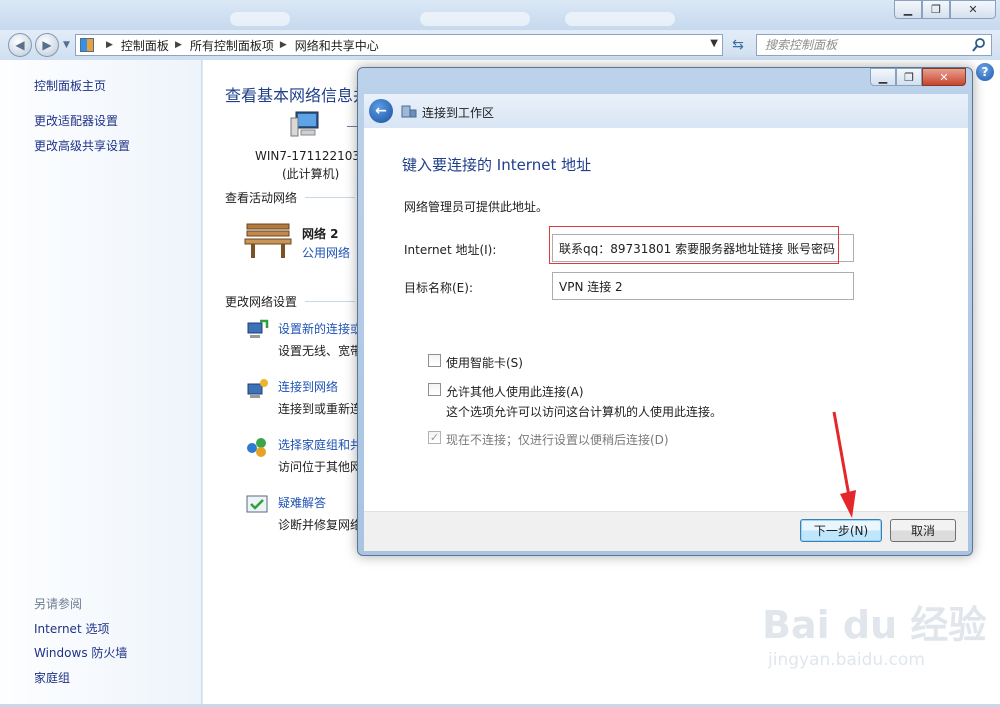  I want to click on task-link-troubleshoot: 疑难解答, so click(302, 502).